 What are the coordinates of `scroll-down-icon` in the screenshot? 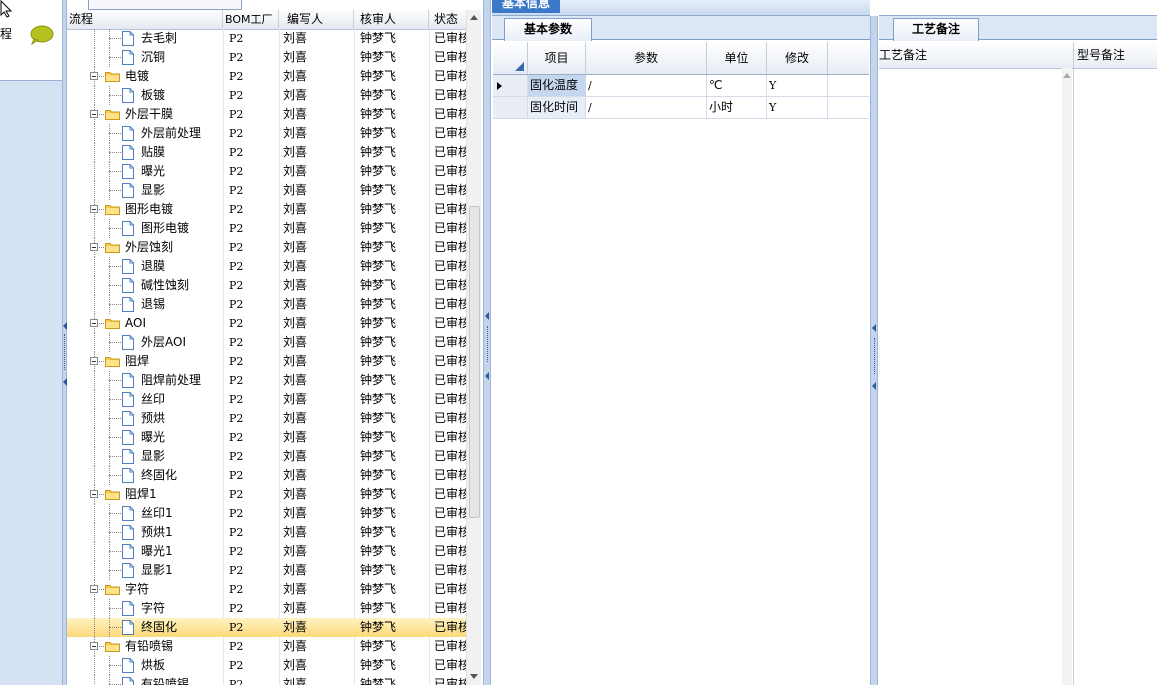 It's located at (474, 676).